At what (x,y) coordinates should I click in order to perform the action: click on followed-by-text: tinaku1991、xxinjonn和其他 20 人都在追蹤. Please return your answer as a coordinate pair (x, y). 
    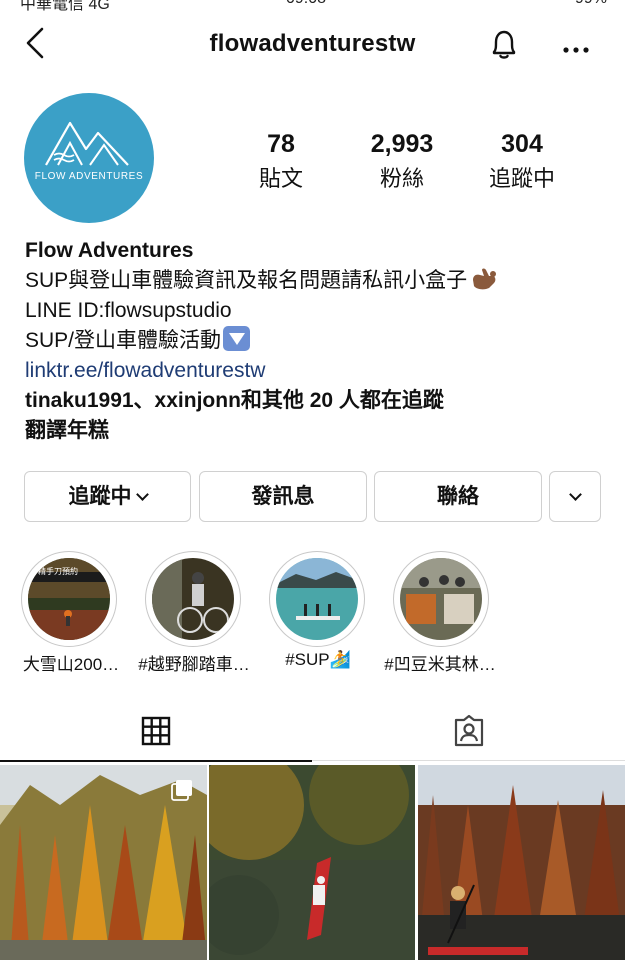
    Looking at the image, I should click on (320, 401).